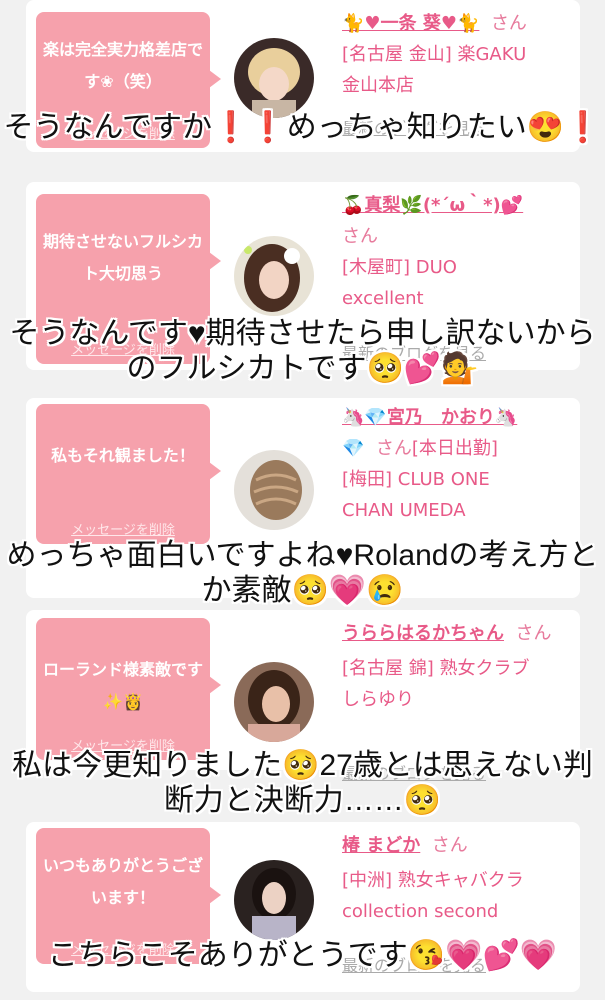 The height and width of the screenshot is (1000, 605). I want to click on overlay-caption: めっちゃ面白いですよね♥Rolandの考え方とか素敵🥺💗😢, so click(302, 573).